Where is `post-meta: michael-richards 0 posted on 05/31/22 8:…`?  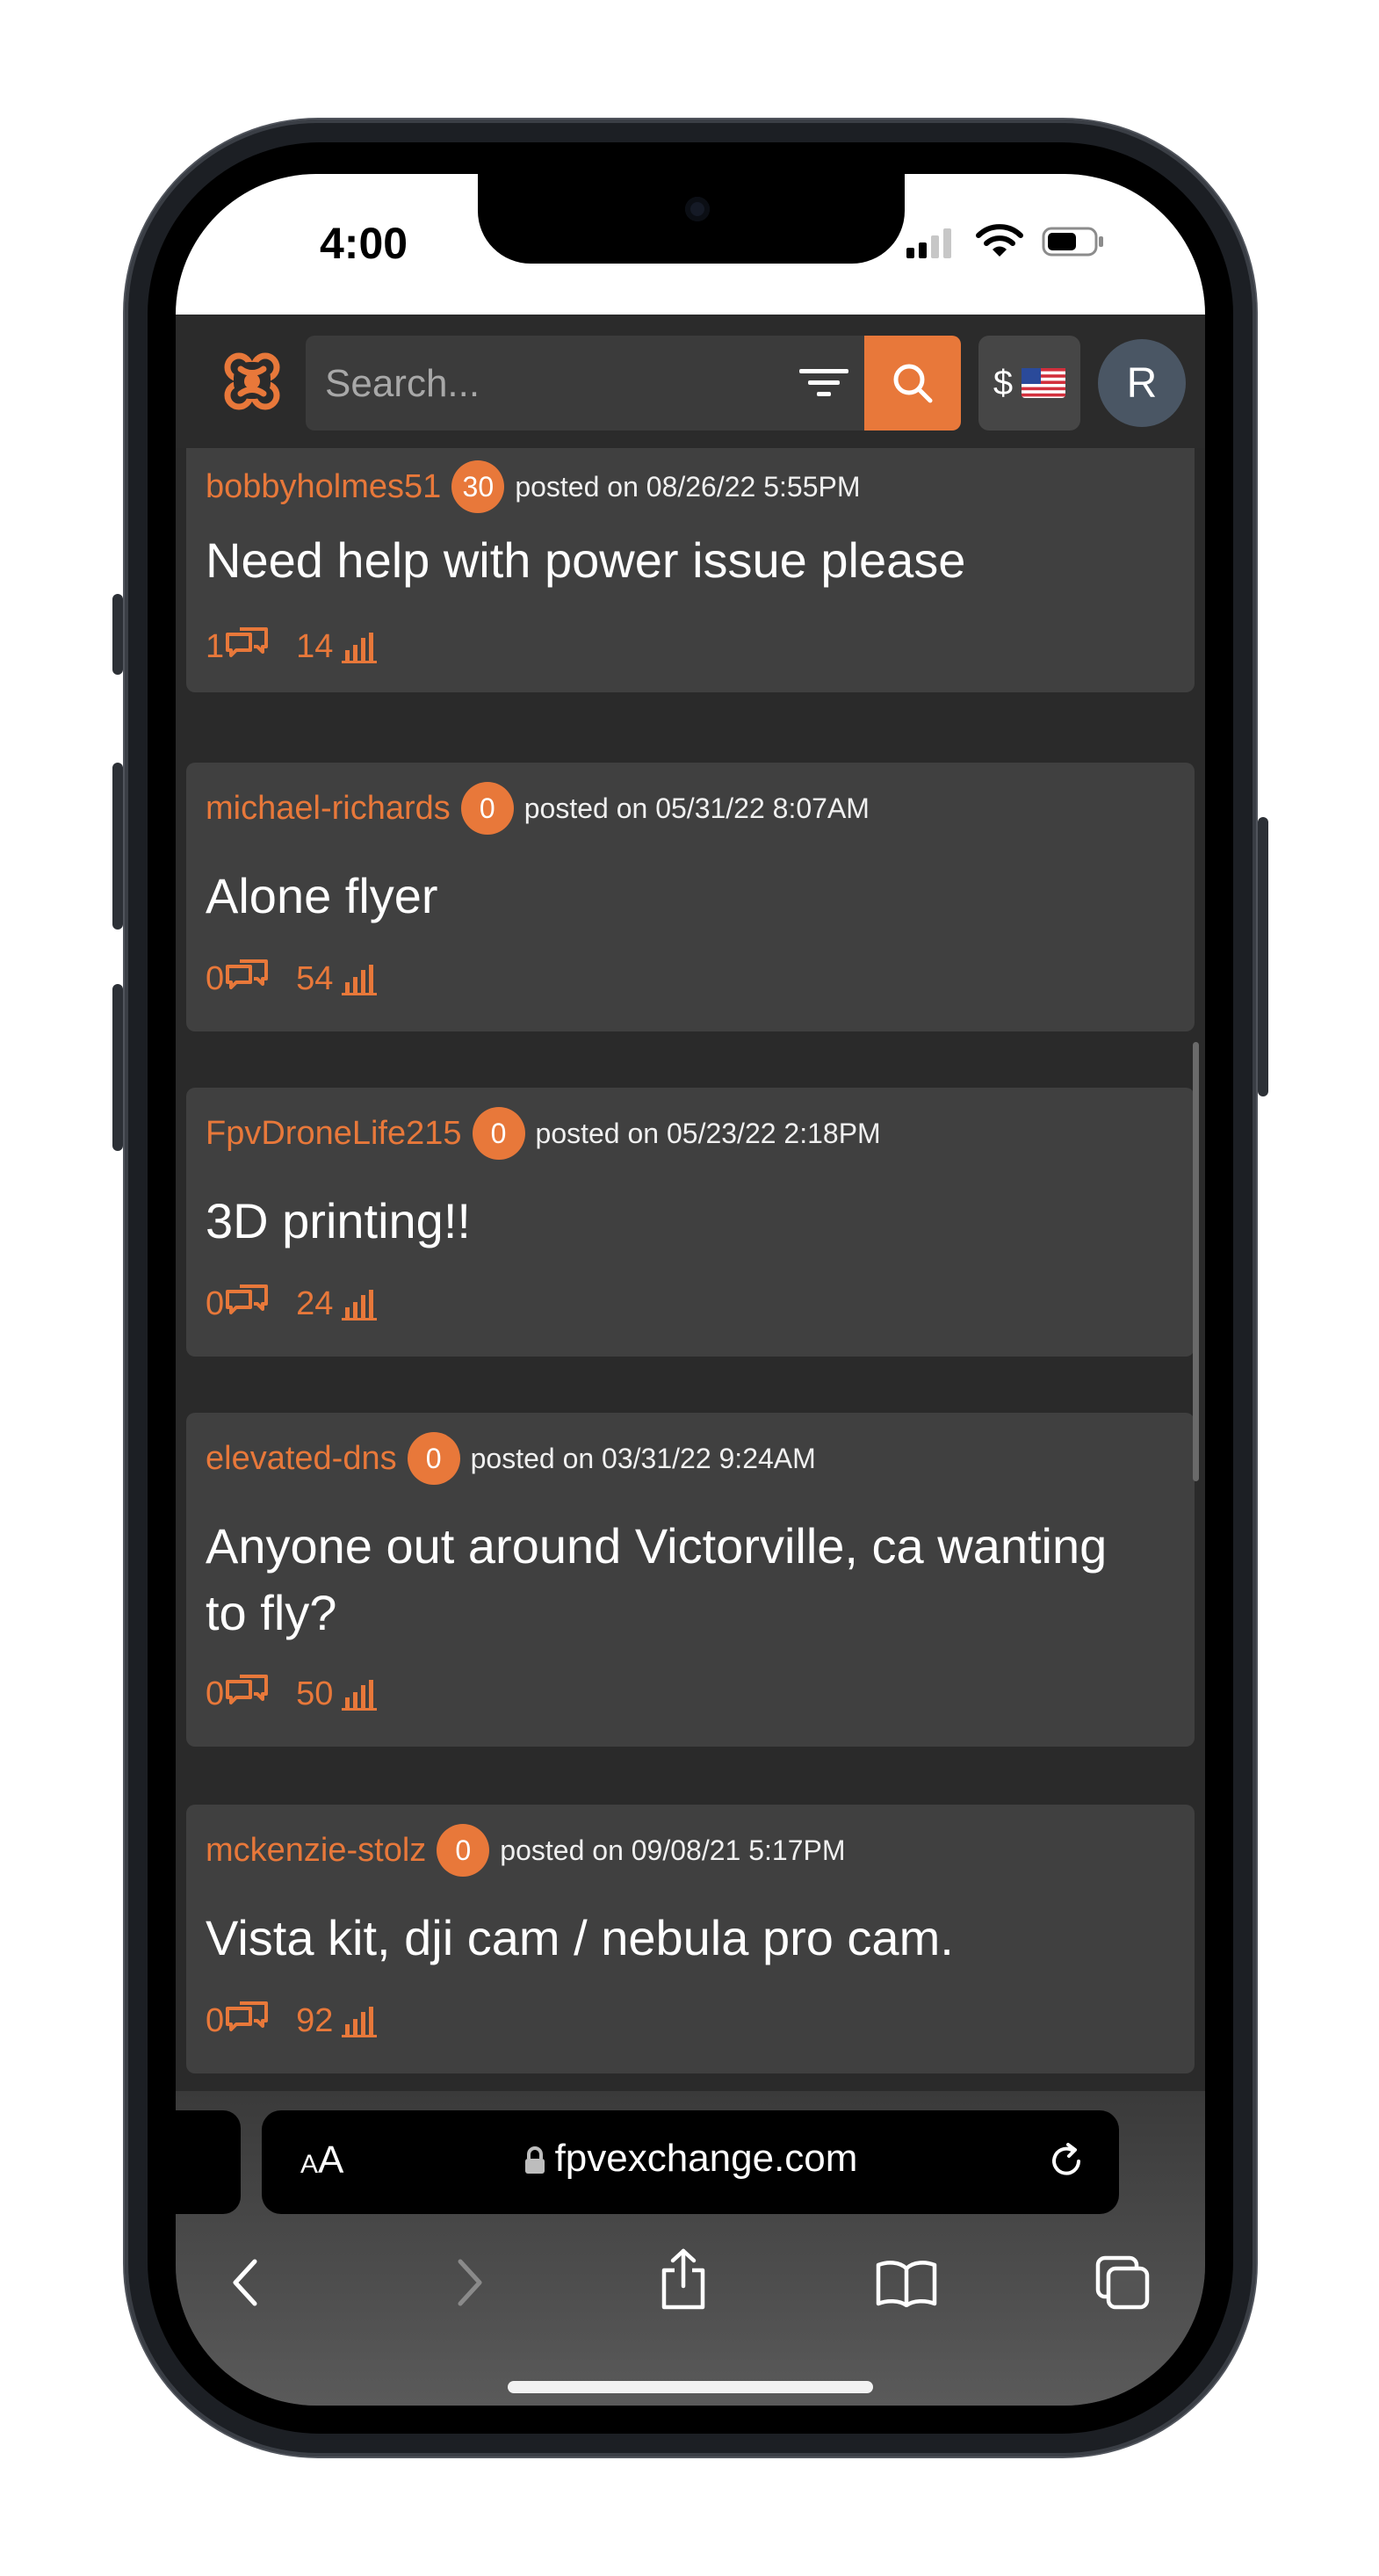
post-meta: michael-richards 0 posted on 05/31/22 8:… is located at coordinates (538, 808).